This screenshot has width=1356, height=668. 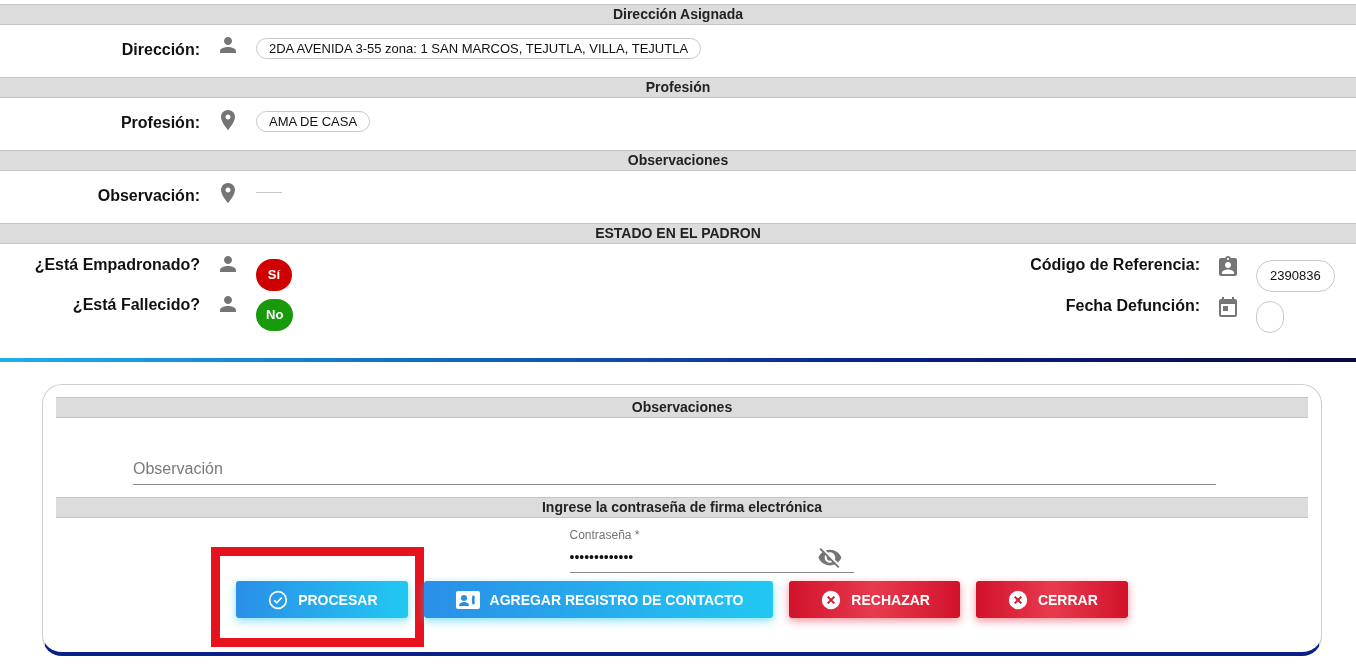 What do you see at coordinates (116, 265) in the screenshot?
I see `field-label: ¿Está Empadronado?` at bounding box center [116, 265].